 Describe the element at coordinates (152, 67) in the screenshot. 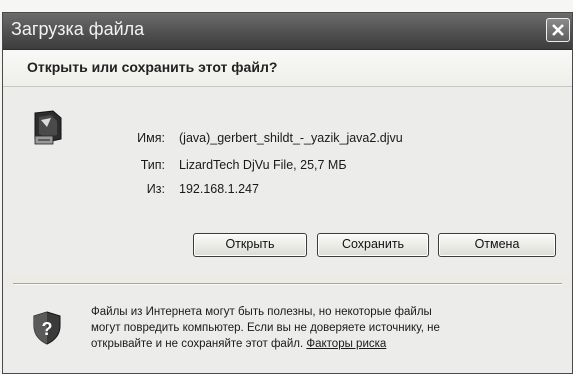

I see `dialog-question: Открыть или сохранить этот файл?` at that location.